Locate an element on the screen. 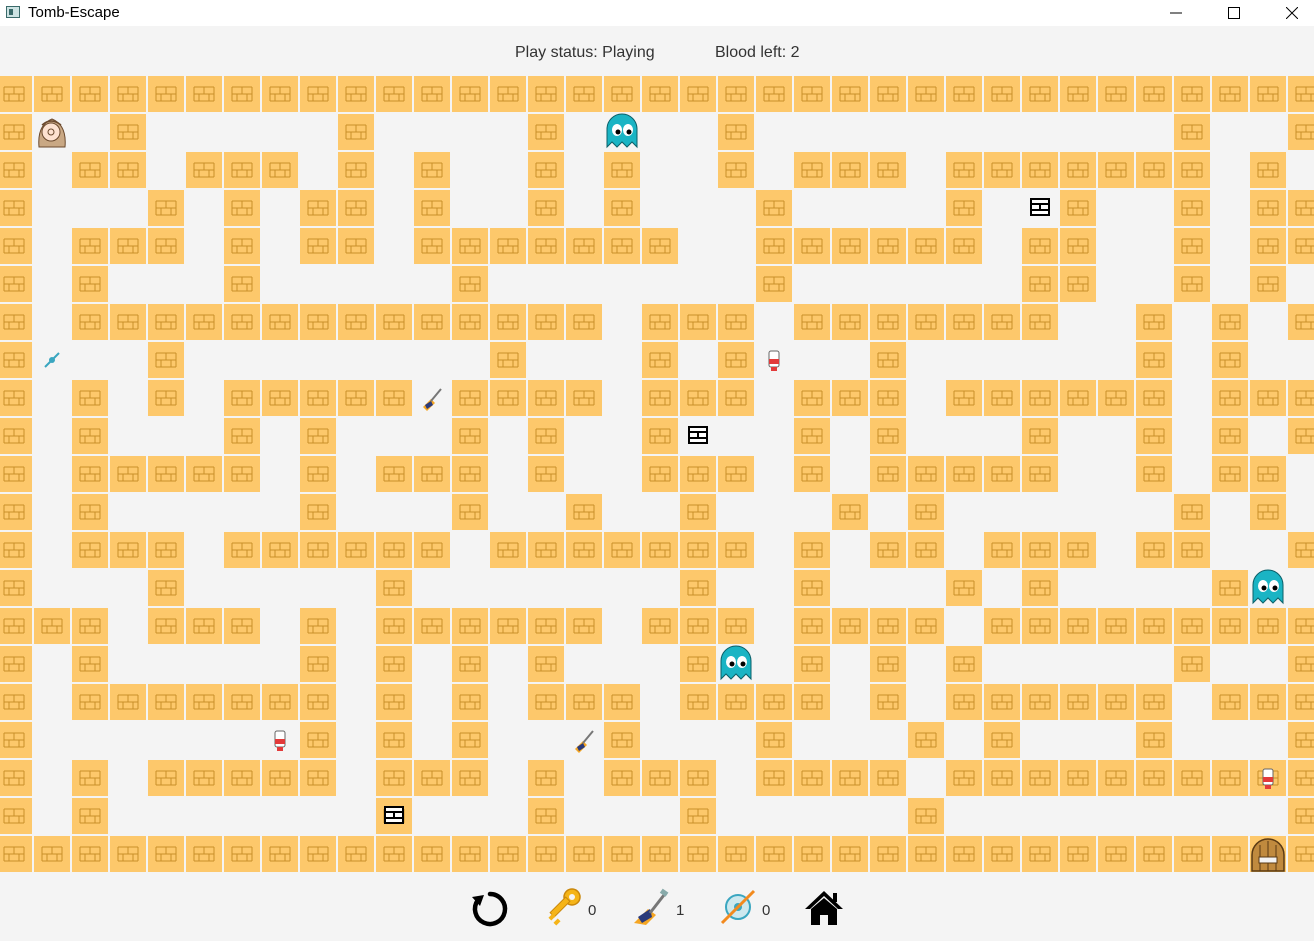 The height and width of the screenshot is (941, 1314). restart-button is located at coordinates (492, 906).